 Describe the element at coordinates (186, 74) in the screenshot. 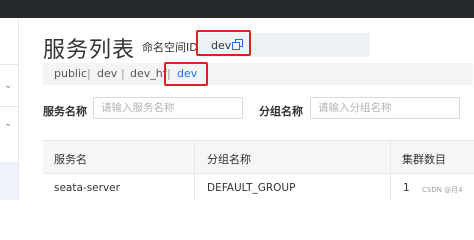

I see `tab-highlight-box` at that location.